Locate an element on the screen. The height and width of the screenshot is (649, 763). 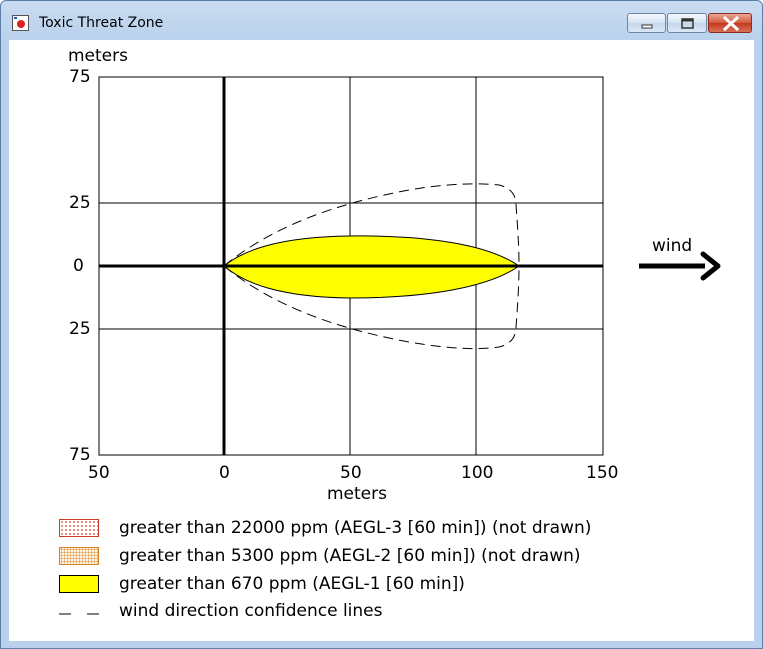
x-tick-label: 0 is located at coordinates (224, 473).